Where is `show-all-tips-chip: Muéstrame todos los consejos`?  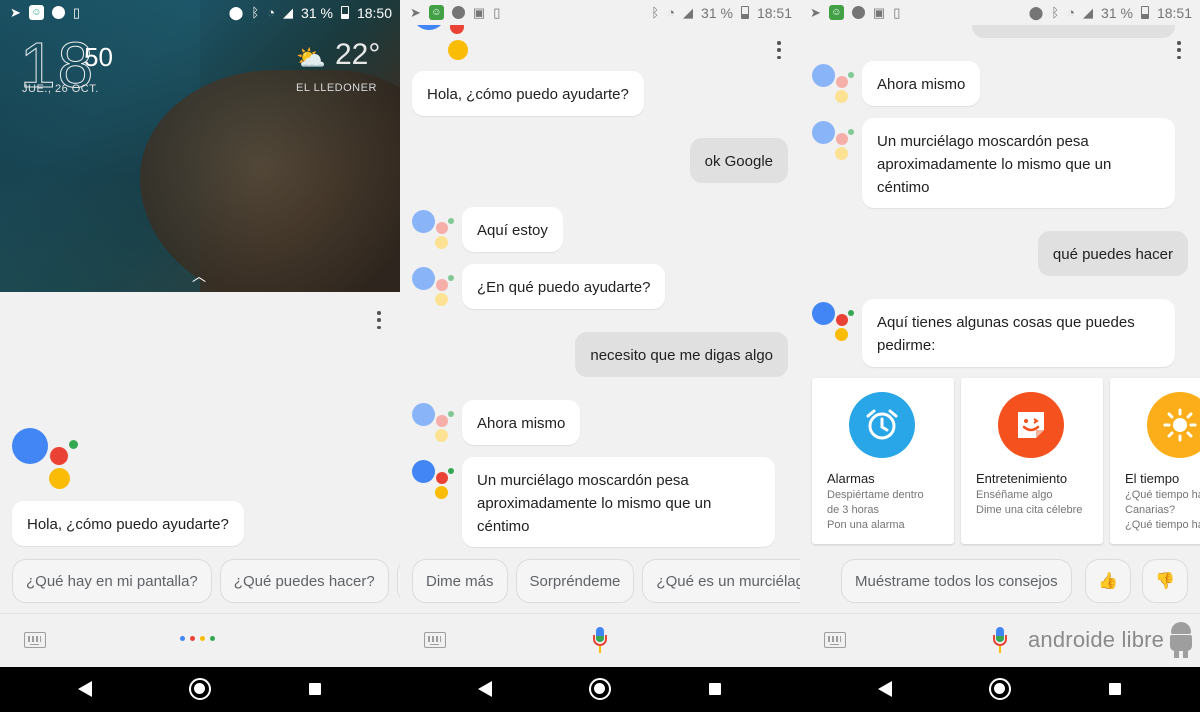 show-all-tips-chip: Muéstrame todos los consejos is located at coordinates (956, 581).